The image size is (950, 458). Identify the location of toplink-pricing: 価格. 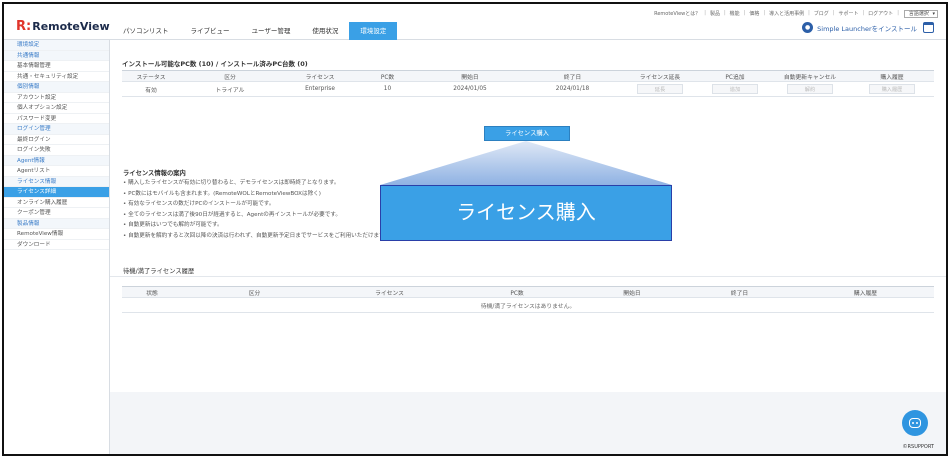
(754, 14).